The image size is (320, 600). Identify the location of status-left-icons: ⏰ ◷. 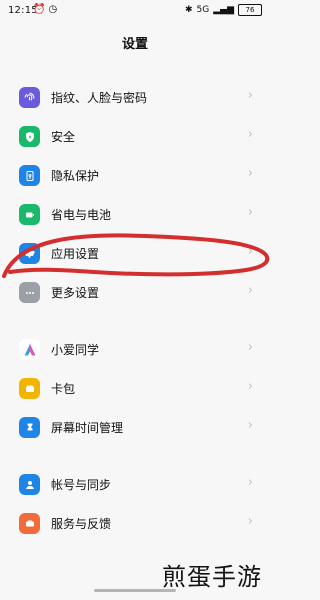
(45, 9).